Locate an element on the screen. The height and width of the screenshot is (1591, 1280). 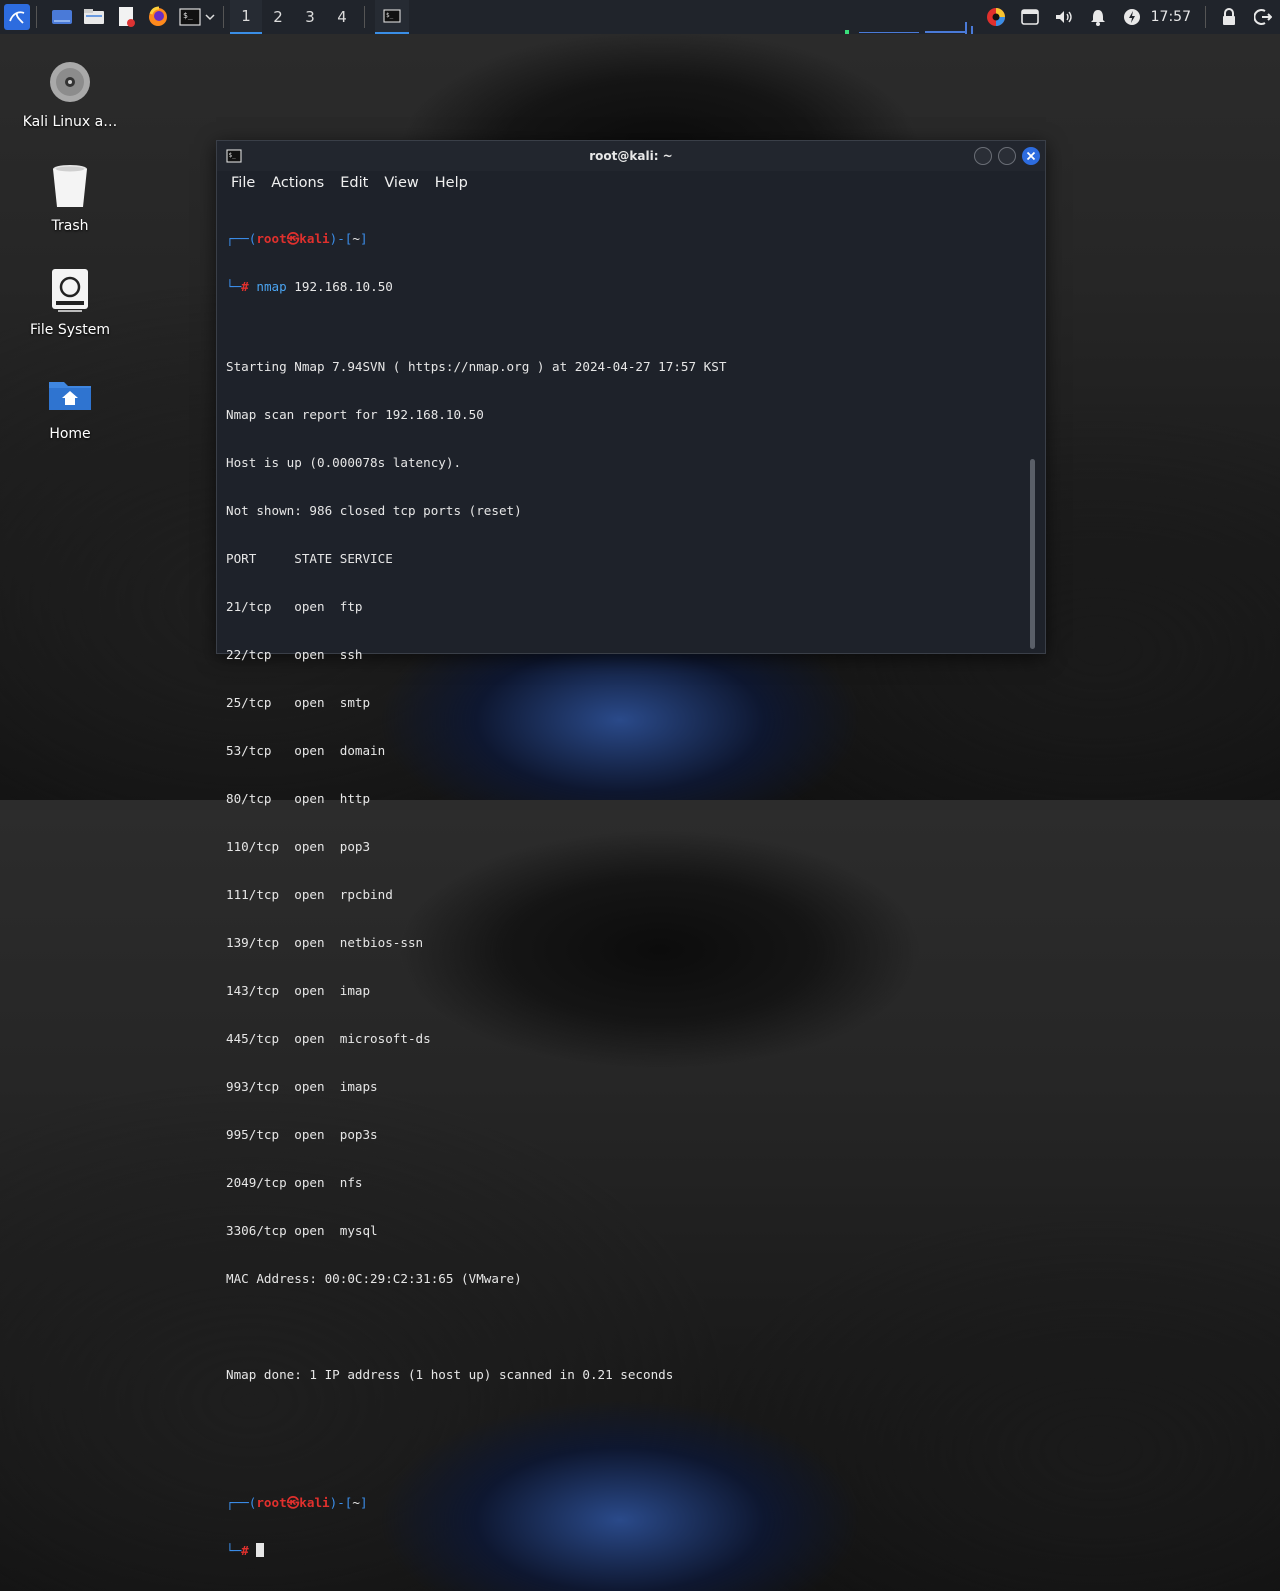
trash-icon is located at coordinates (70, 186).